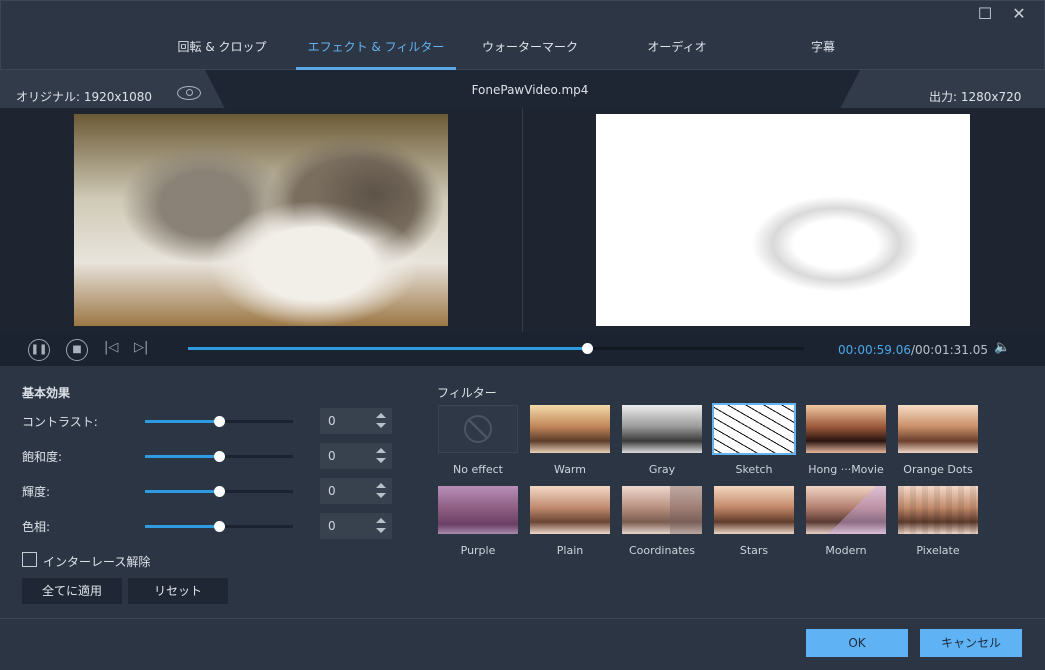  Describe the element at coordinates (846, 469) in the screenshot. I see `filter-hong-movie-label: Hong ···Movie` at that location.